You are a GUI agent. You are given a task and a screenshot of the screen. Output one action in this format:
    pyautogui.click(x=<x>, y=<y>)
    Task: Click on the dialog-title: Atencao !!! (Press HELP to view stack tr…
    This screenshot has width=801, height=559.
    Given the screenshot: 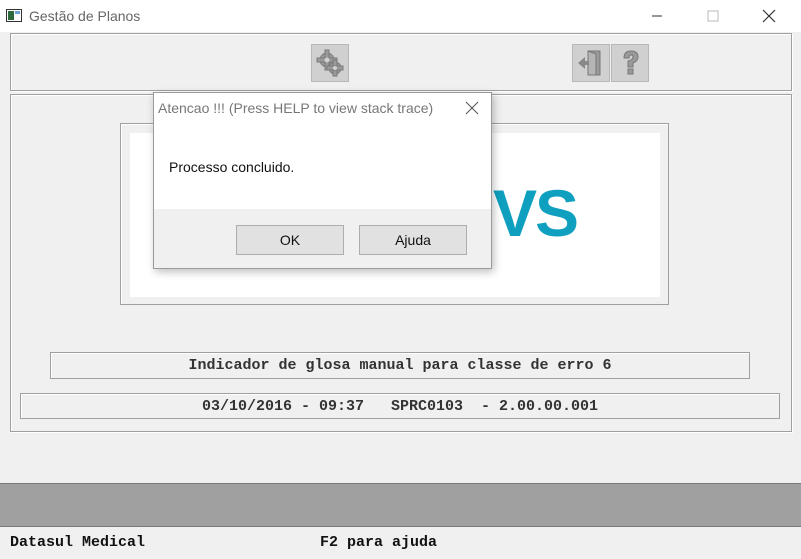 What is the action you would take?
    pyautogui.click(x=296, y=108)
    